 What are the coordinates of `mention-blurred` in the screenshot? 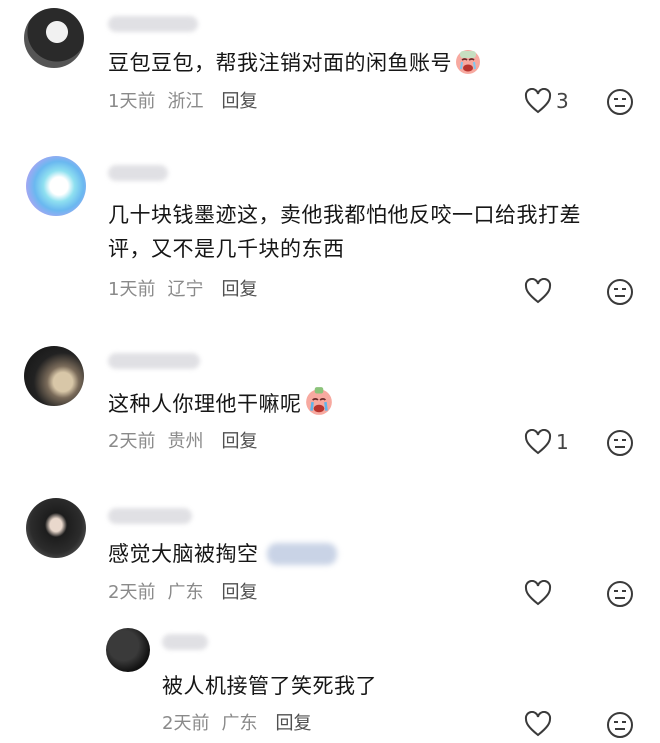 It's located at (301, 554).